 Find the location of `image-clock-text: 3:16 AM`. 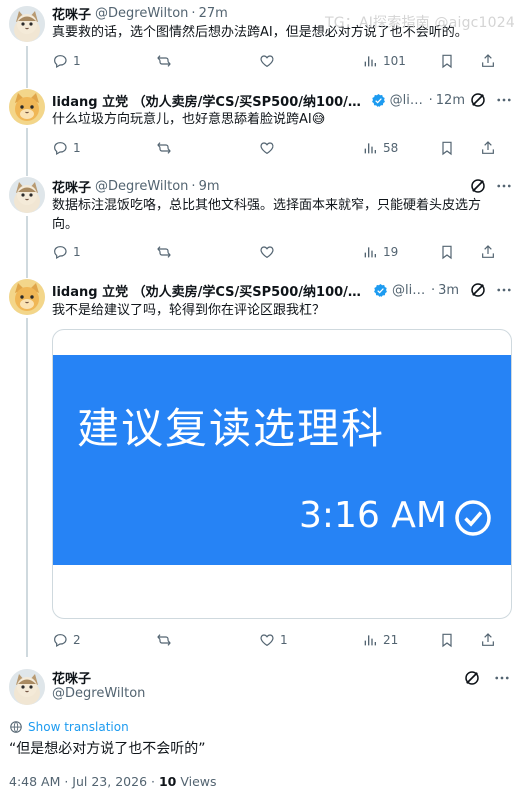

image-clock-text: 3:16 AM is located at coordinates (373, 515).